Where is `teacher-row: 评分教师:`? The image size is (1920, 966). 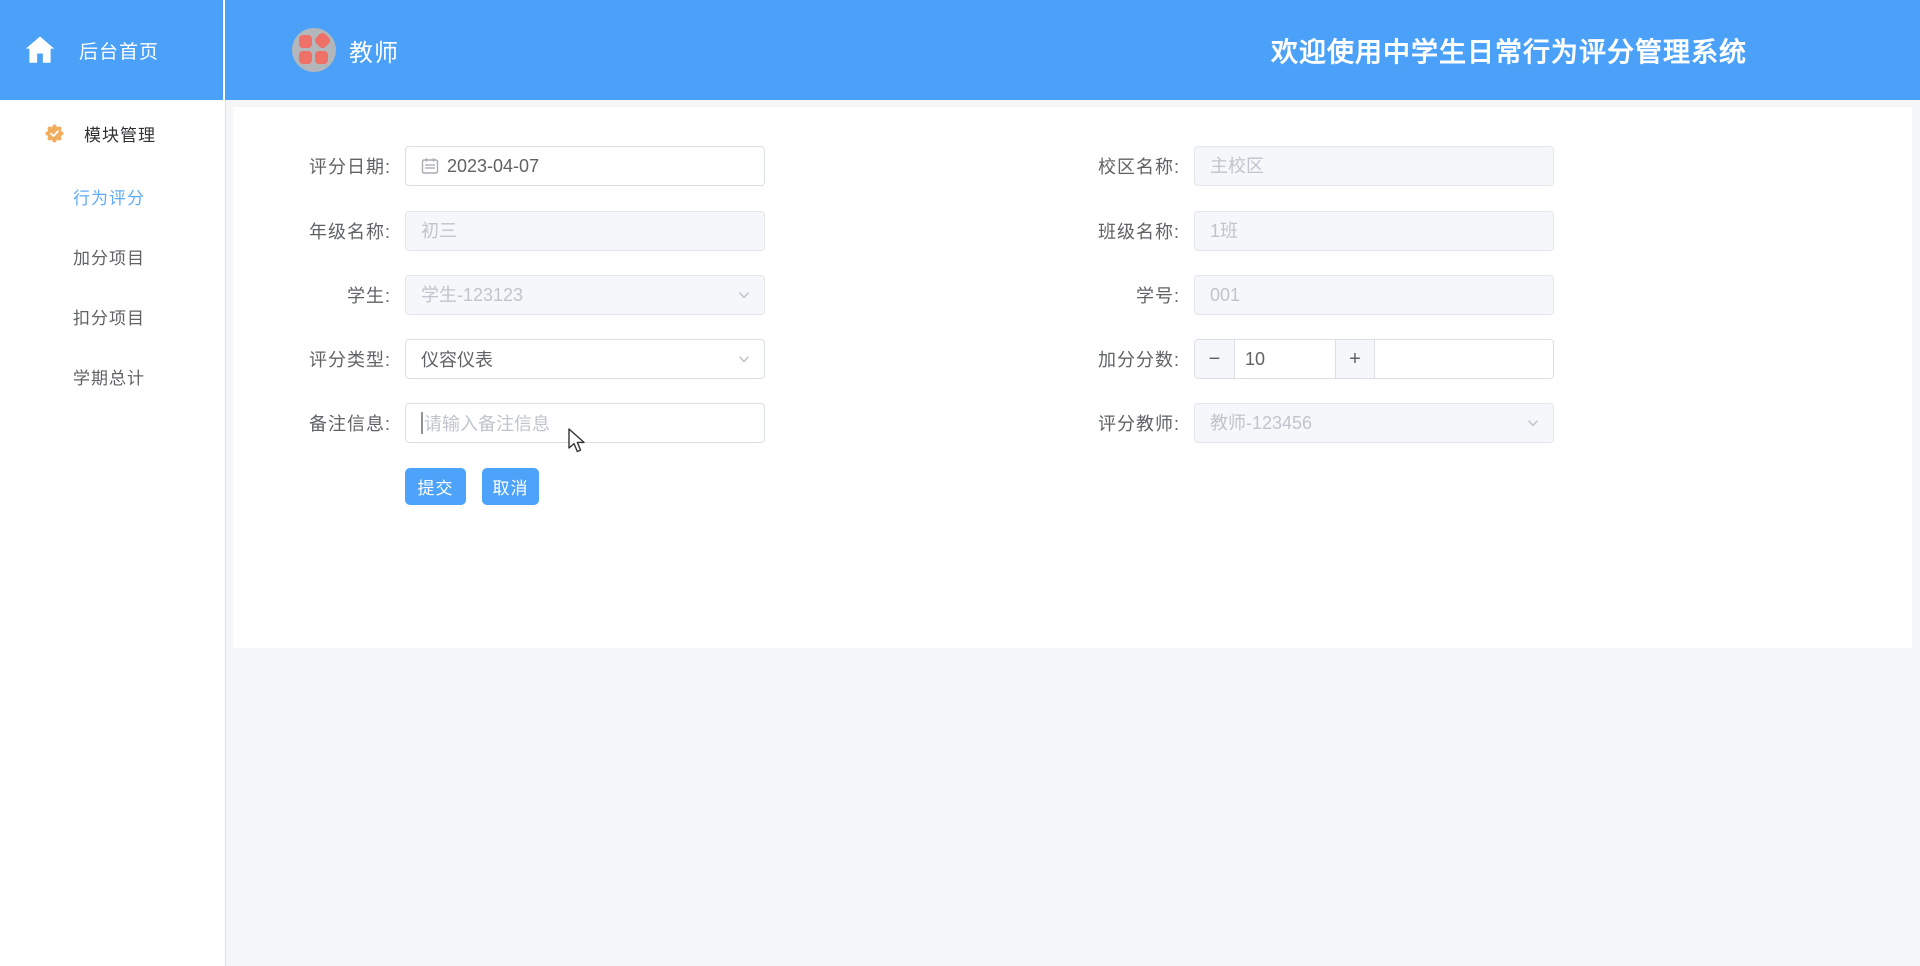
teacher-row: 评分教师: is located at coordinates (1288, 423).